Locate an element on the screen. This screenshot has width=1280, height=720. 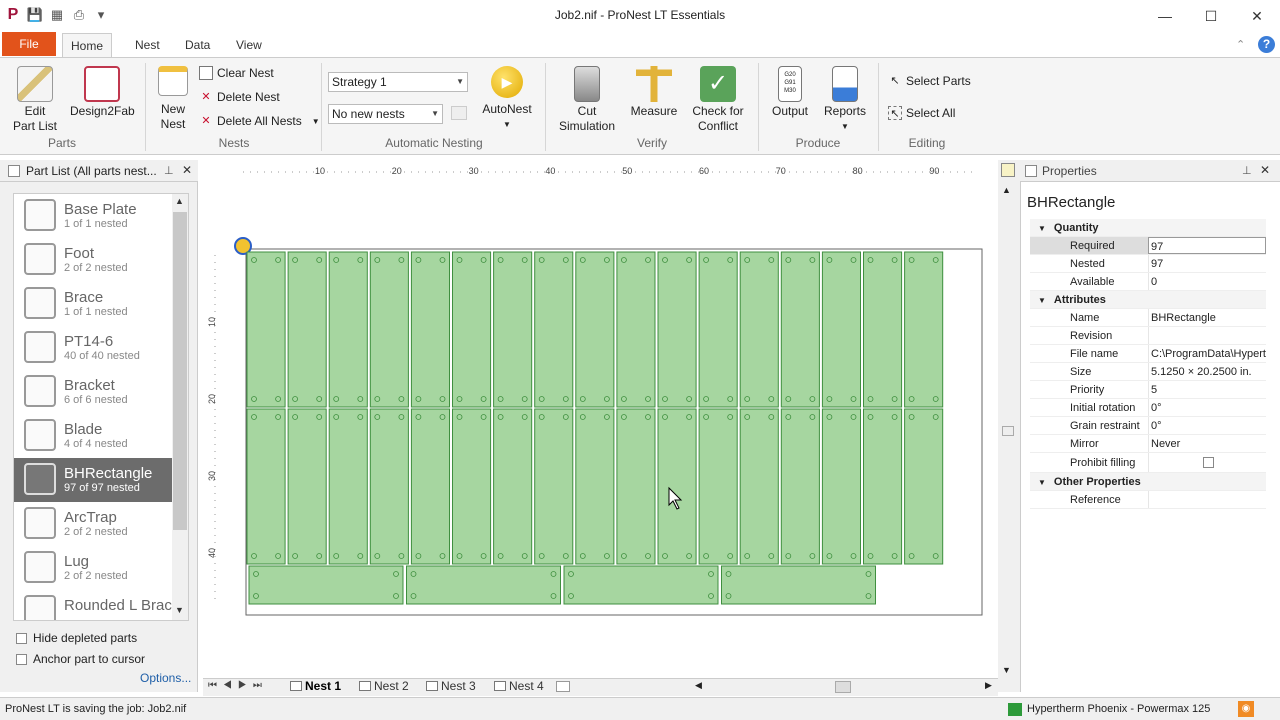
vscroll-thumb is located at coordinates (1008, 431).